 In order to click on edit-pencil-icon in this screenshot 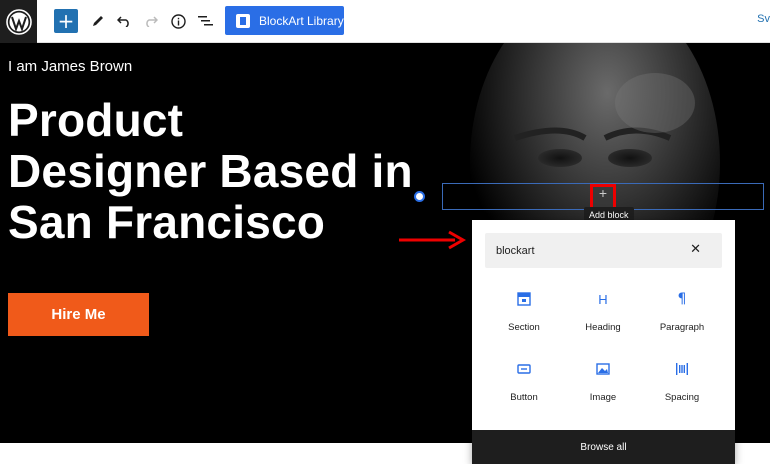, I will do `click(98, 21)`.